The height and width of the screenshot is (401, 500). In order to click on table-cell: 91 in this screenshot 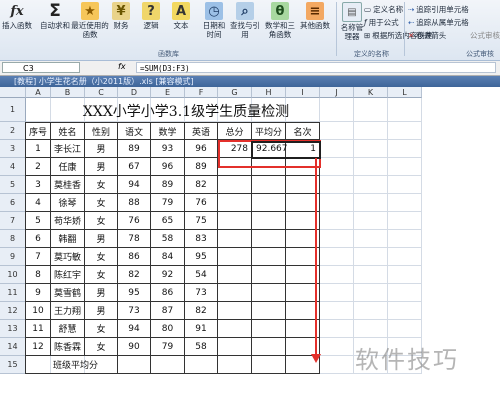, I will do `click(201, 329)`.